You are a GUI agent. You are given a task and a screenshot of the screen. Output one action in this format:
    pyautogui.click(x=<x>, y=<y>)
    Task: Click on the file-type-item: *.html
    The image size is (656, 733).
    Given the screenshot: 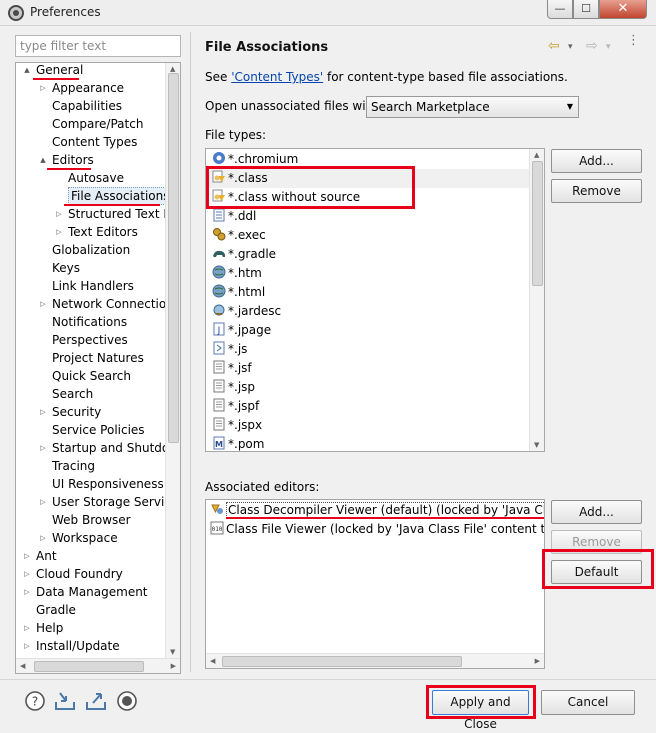 What is the action you would take?
    pyautogui.click(x=238, y=292)
    